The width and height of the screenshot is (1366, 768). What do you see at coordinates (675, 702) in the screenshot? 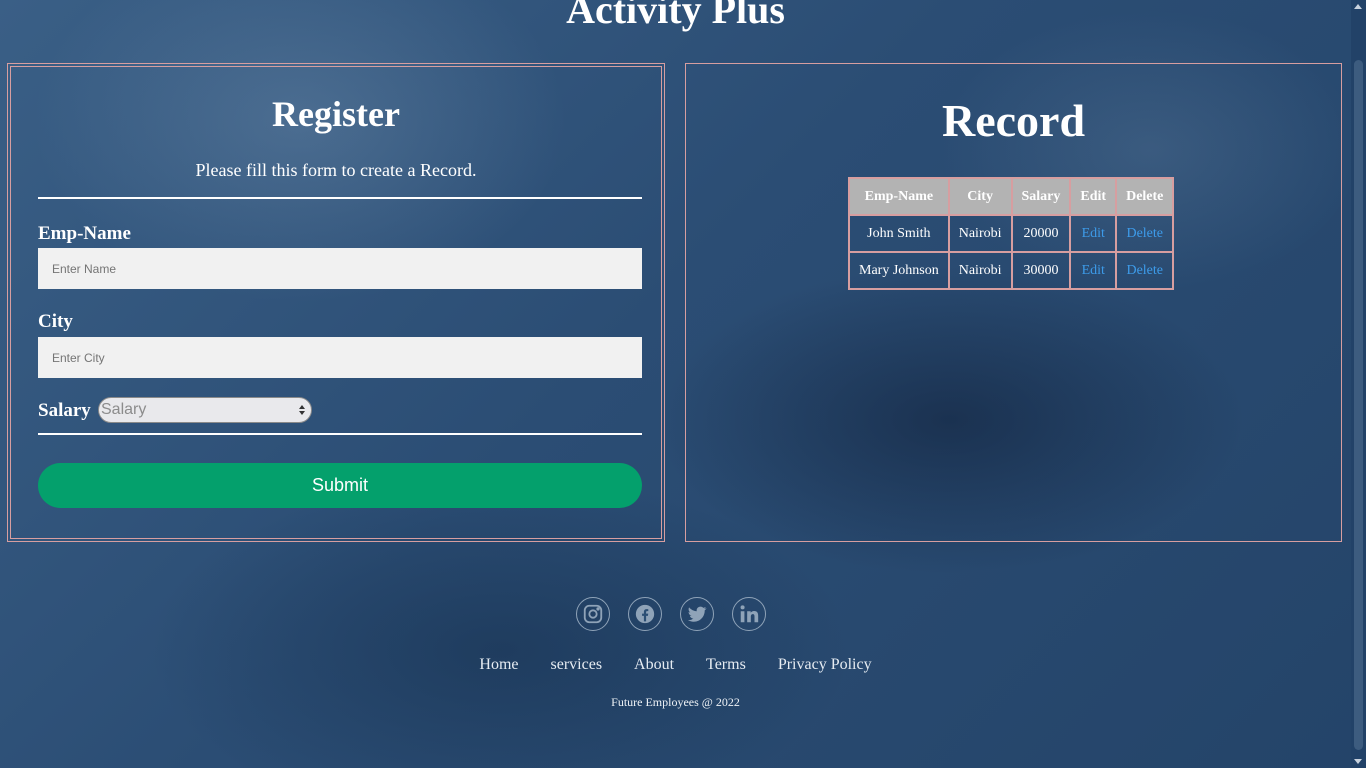
I see `copyright-text: Future Employees @ 2022` at bounding box center [675, 702].